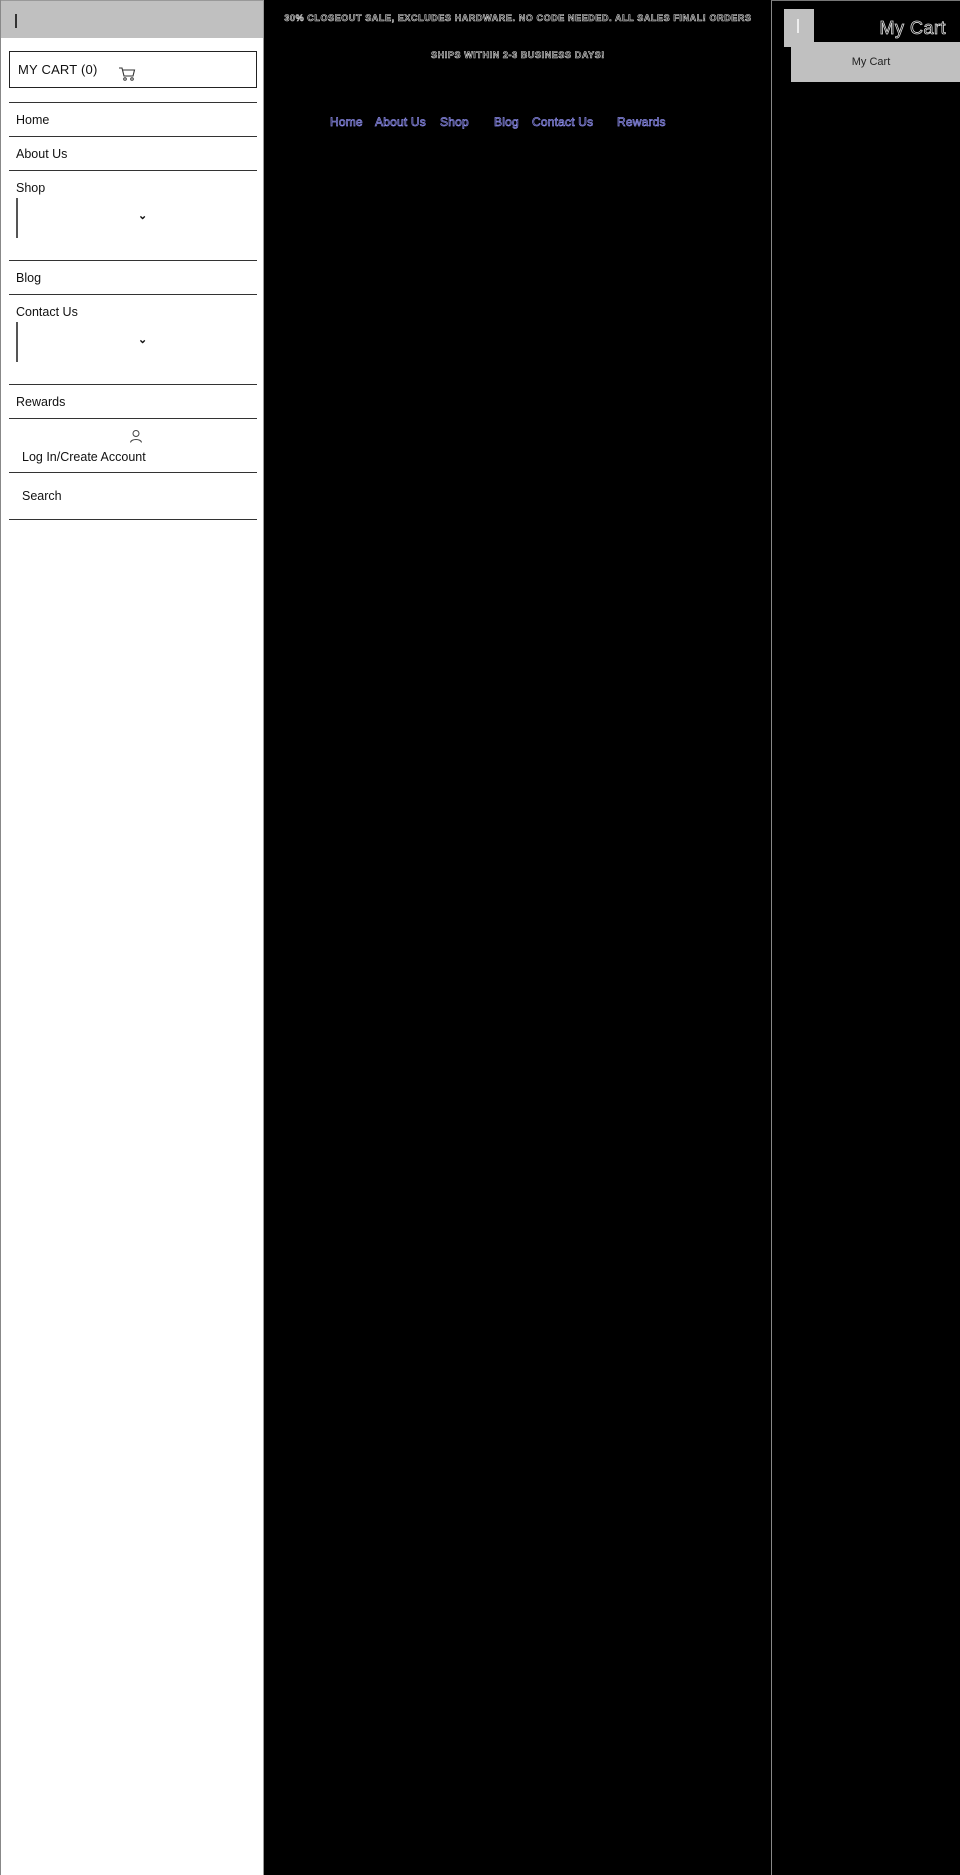 The width and height of the screenshot is (960, 1875). Describe the element at coordinates (127, 74) in the screenshot. I see `cart-icon` at that location.